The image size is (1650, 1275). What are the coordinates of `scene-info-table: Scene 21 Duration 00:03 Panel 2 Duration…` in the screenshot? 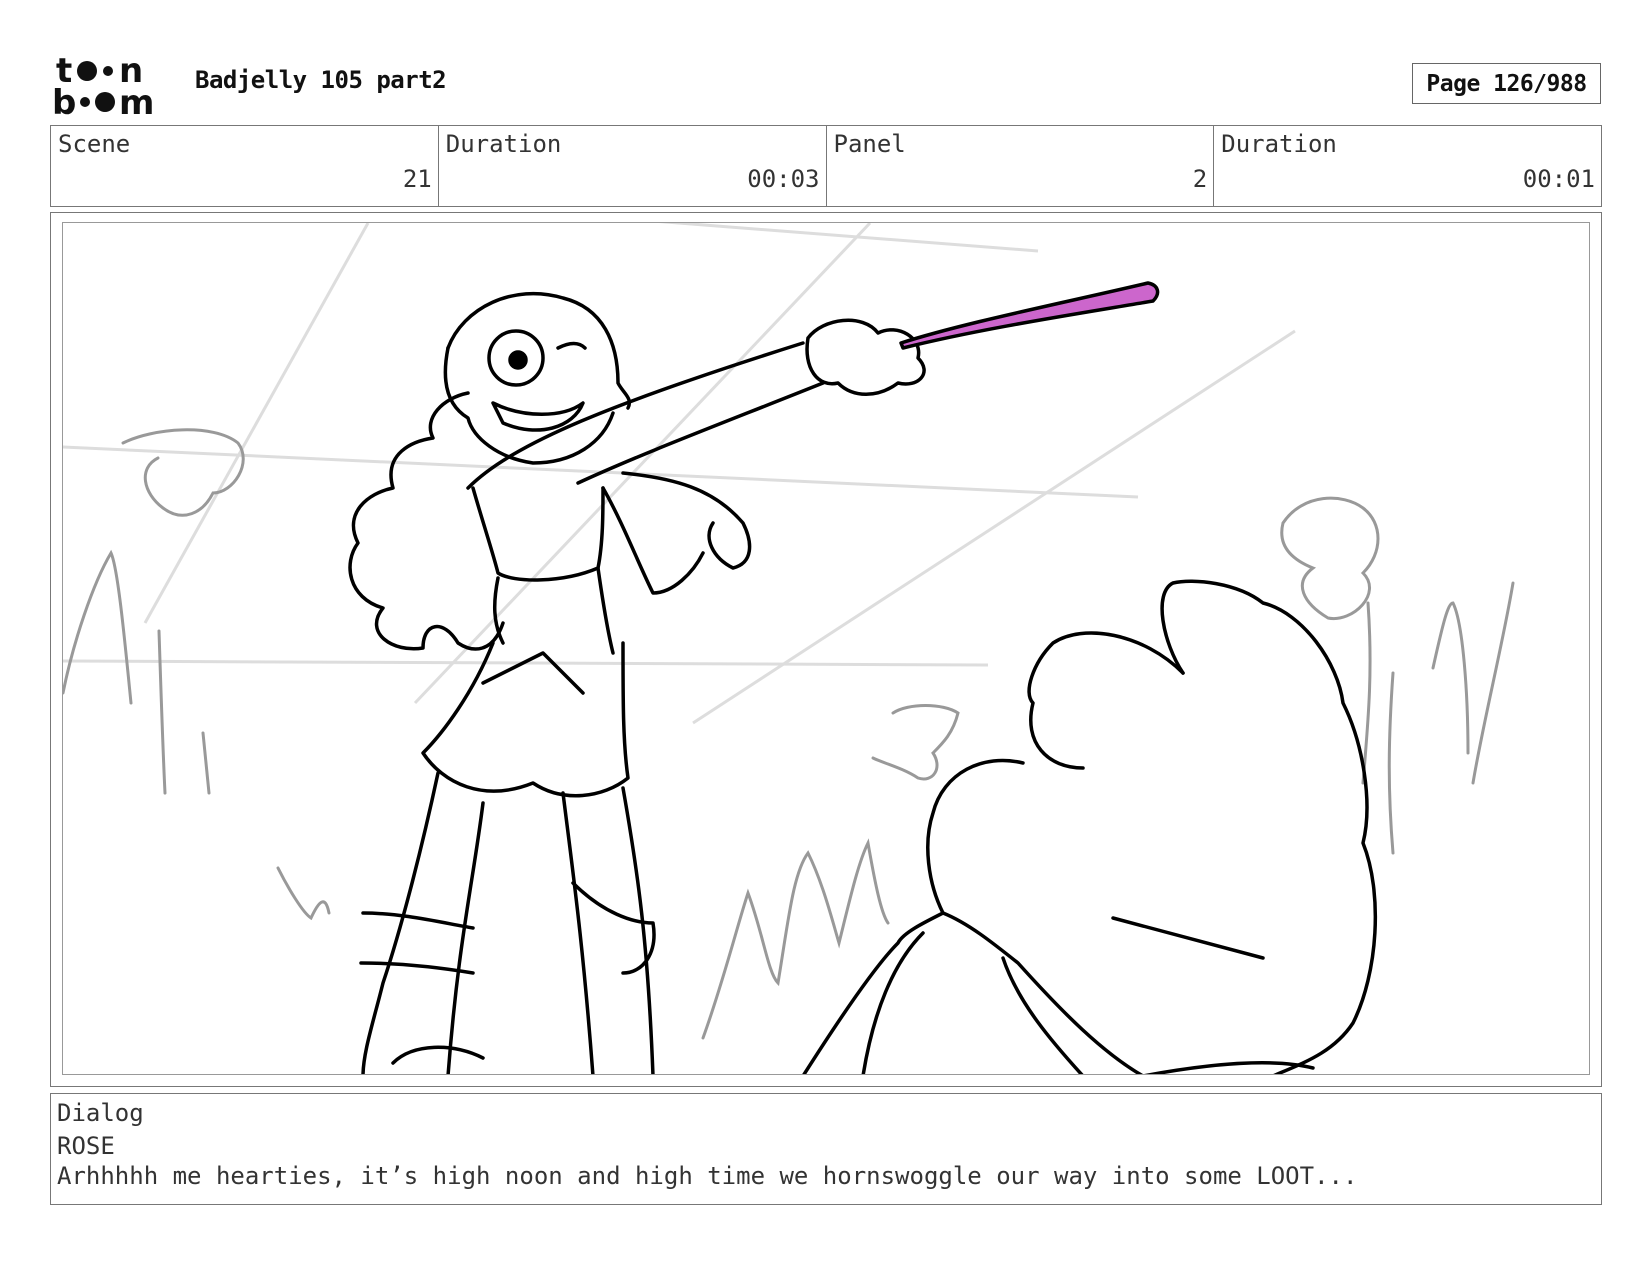 It's located at (826, 166).